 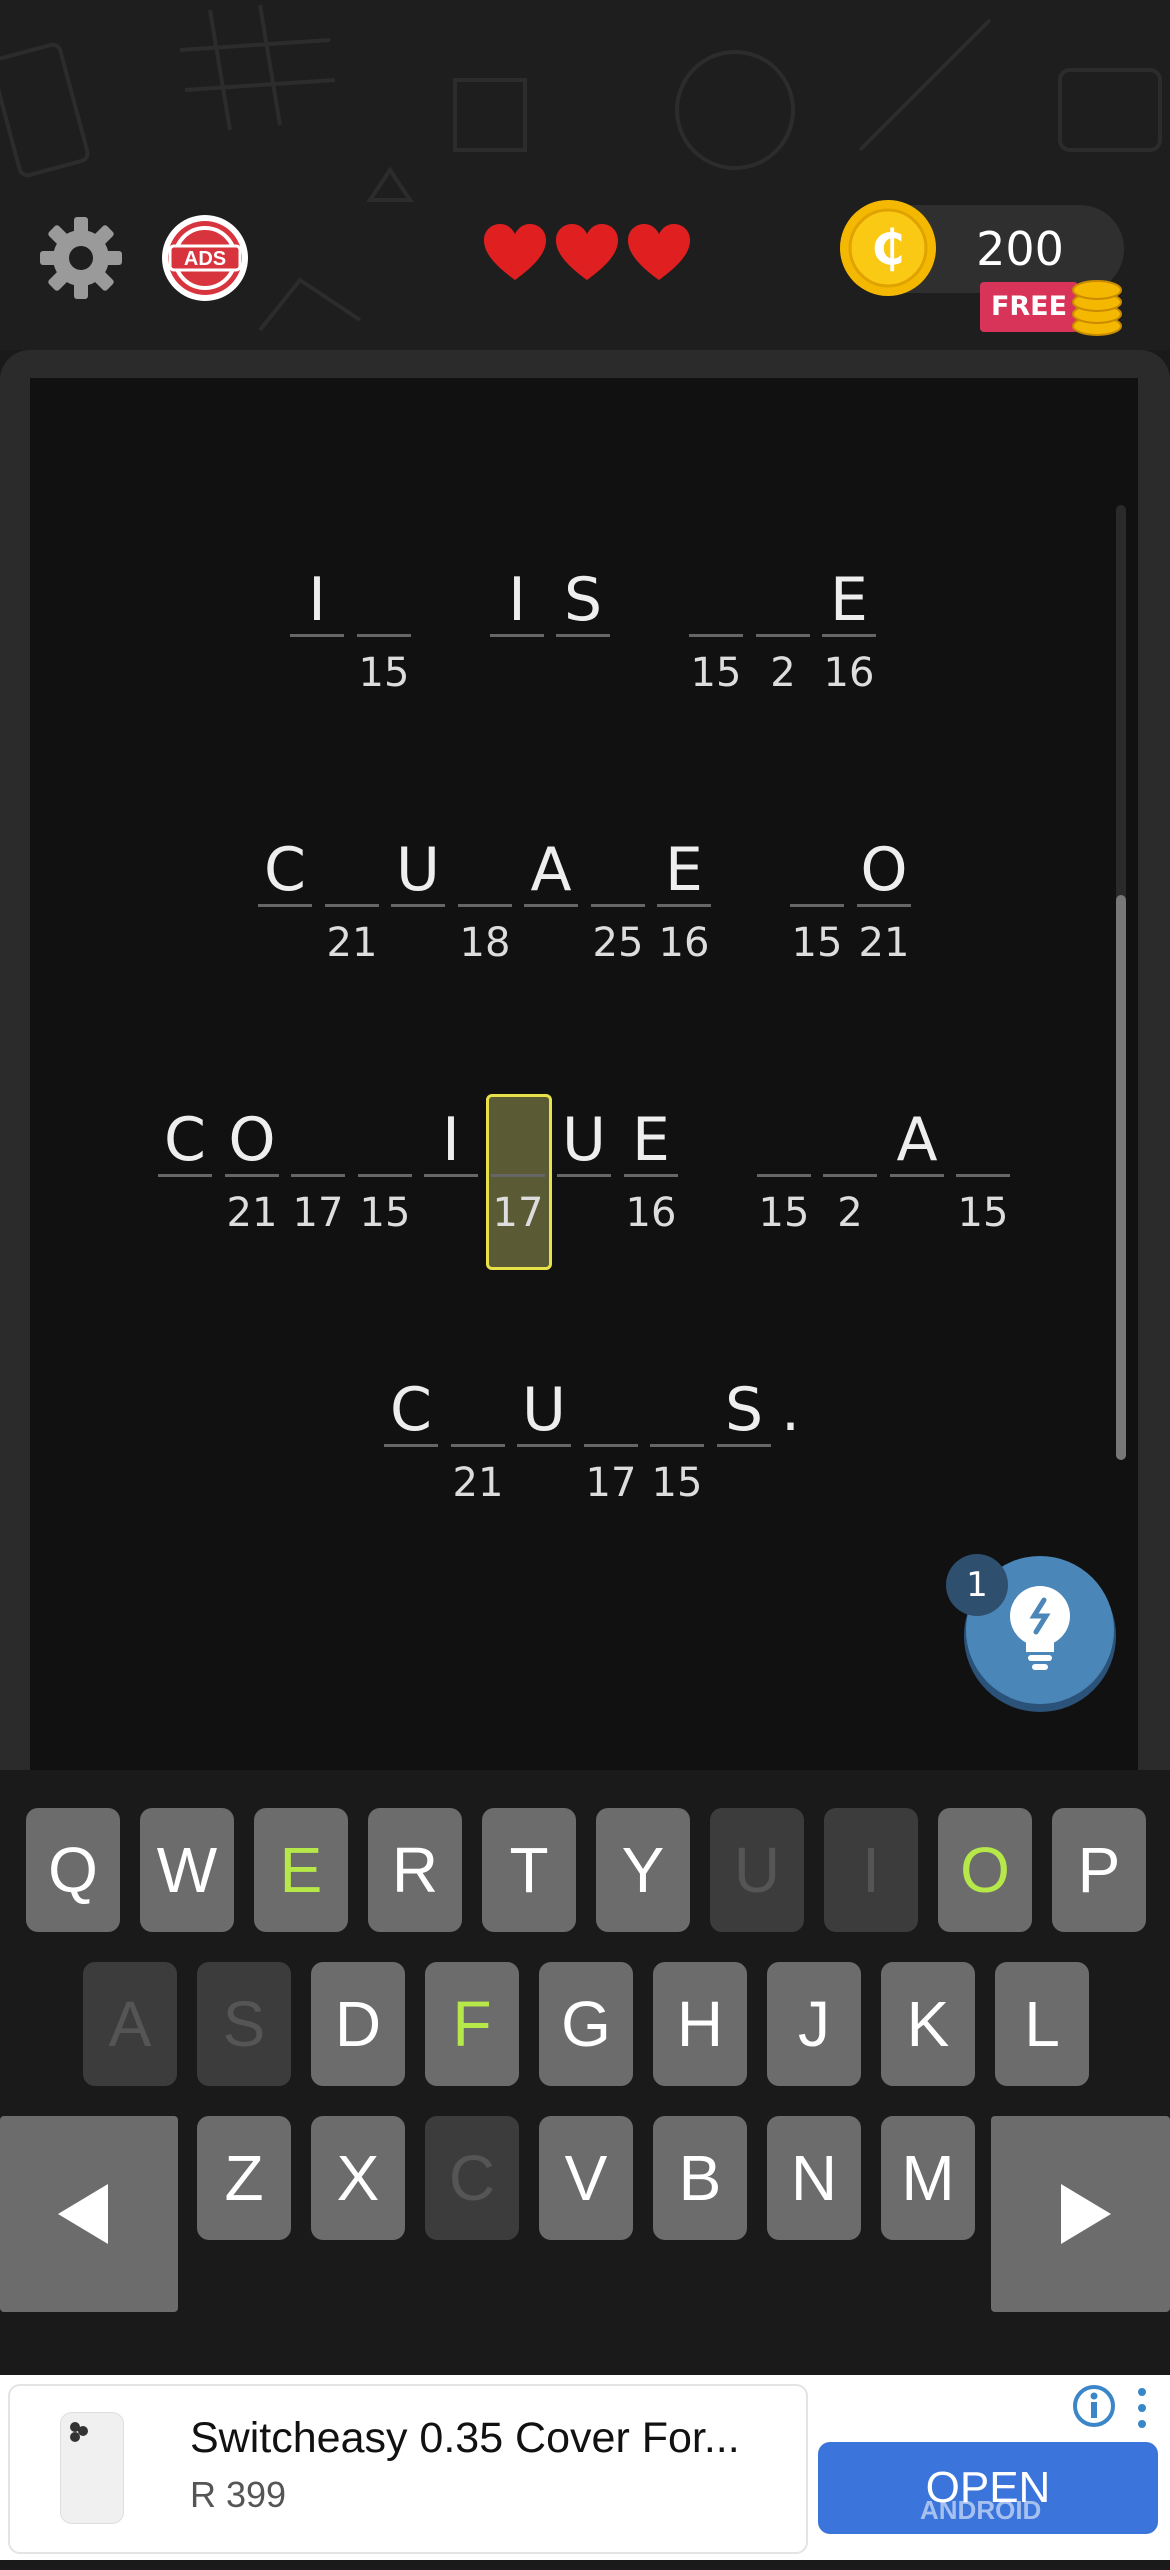 I want to click on key-y: Y, so click(x=643, y=1870).